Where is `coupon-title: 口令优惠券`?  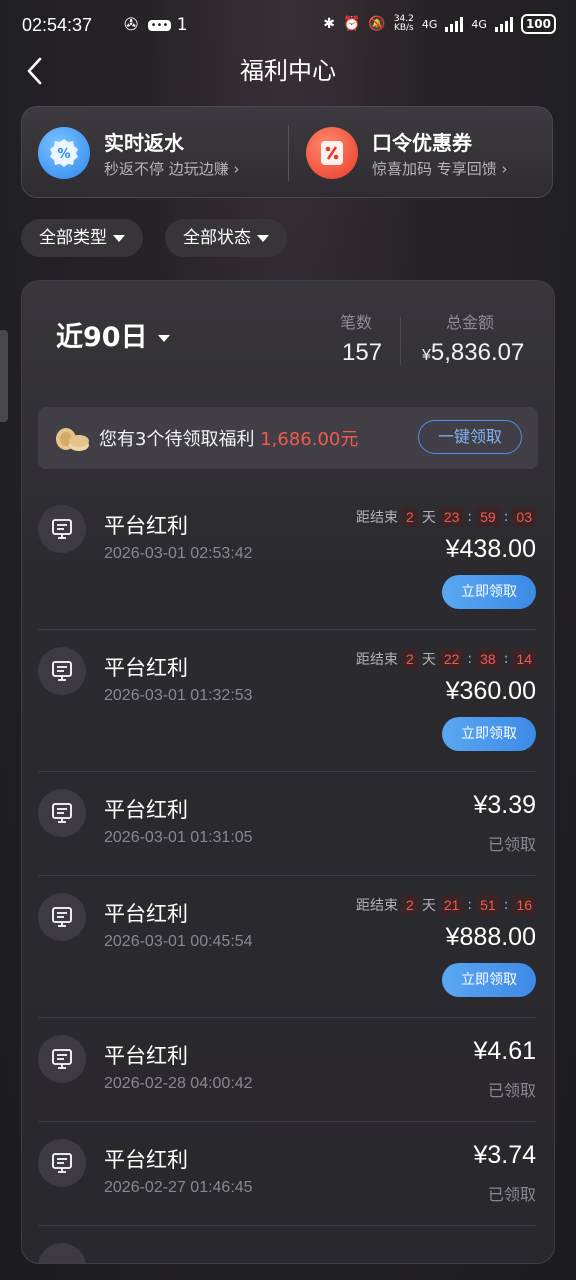
coupon-title: 口令优惠券 is located at coordinates (422, 143).